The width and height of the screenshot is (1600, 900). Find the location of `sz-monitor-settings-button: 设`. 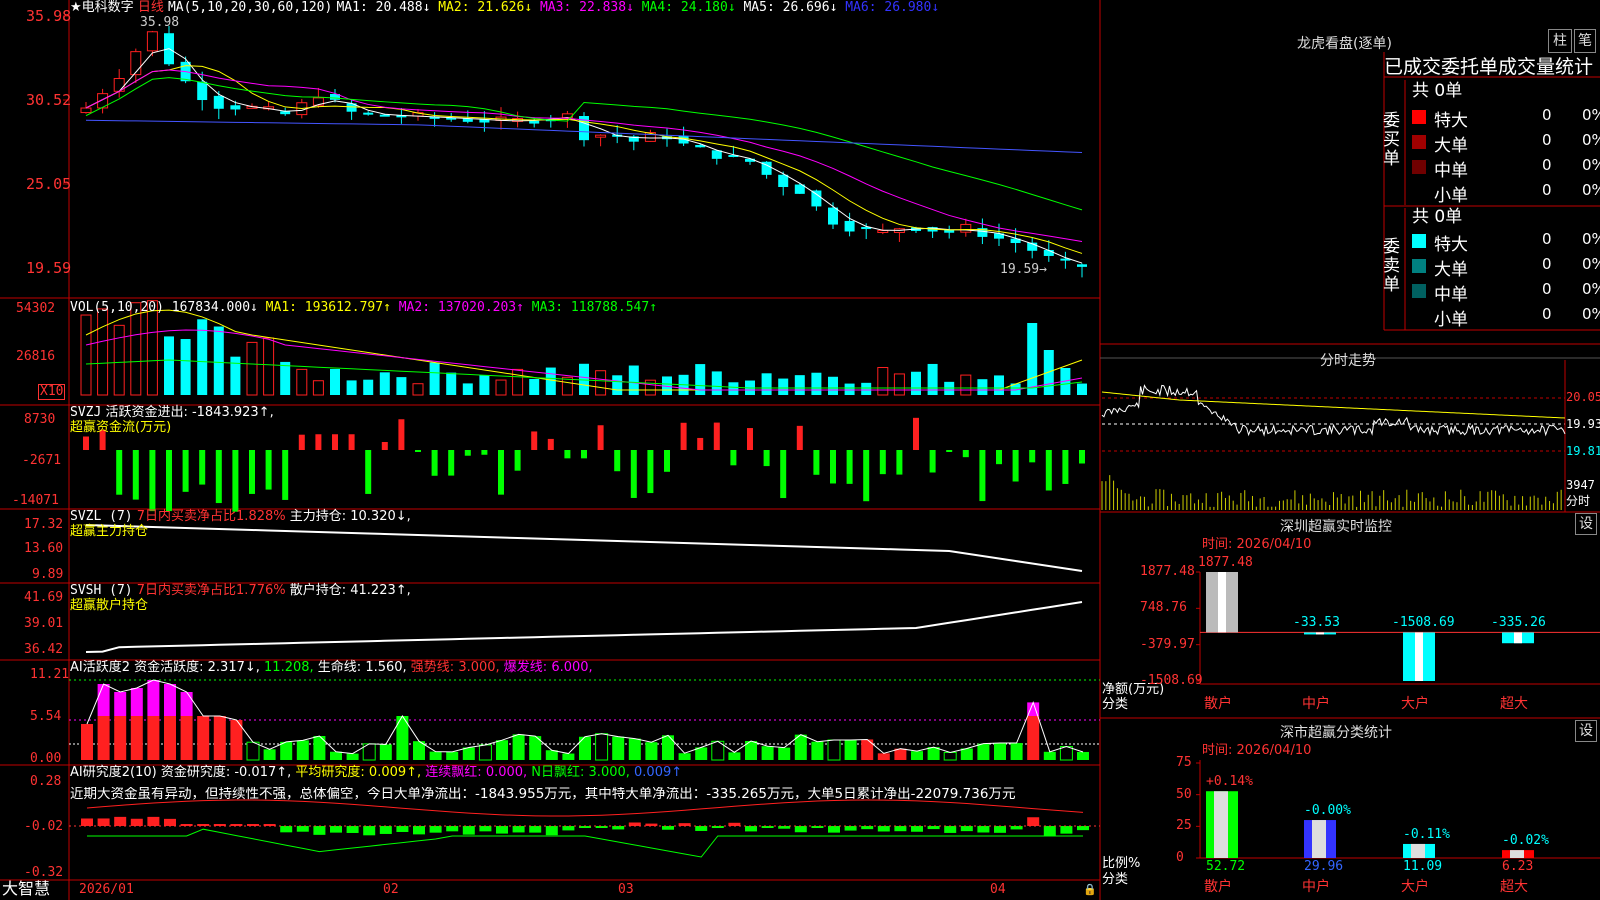

sz-monitor-settings-button: 设 is located at coordinates (1586, 524).